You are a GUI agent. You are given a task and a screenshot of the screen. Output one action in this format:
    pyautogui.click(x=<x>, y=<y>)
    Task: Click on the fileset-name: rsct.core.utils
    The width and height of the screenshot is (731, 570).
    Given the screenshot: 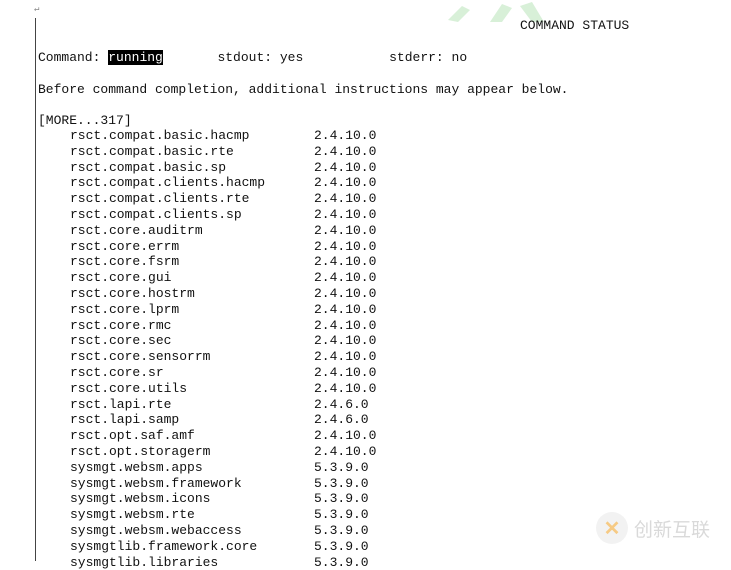 What is the action you would take?
    pyautogui.click(x=129, y=388)
    